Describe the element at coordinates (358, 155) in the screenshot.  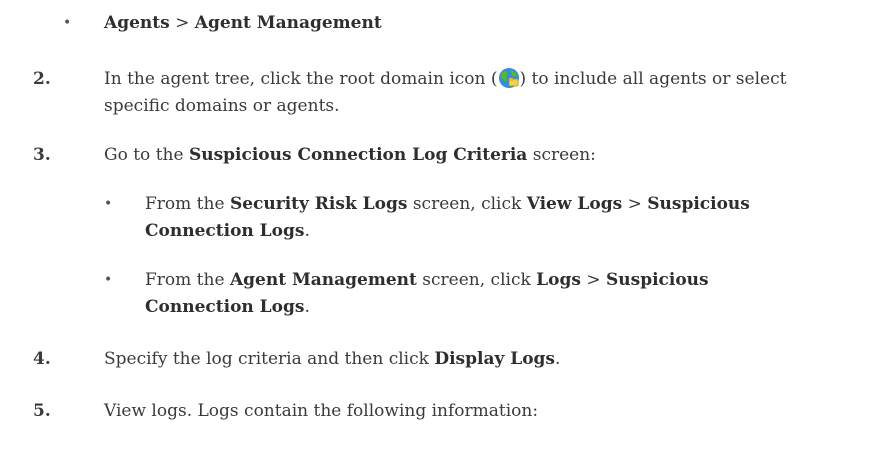
I see `screen-name-suspicious-connection-log-criteria: Suspicious Connection Log Criteria` at that location.